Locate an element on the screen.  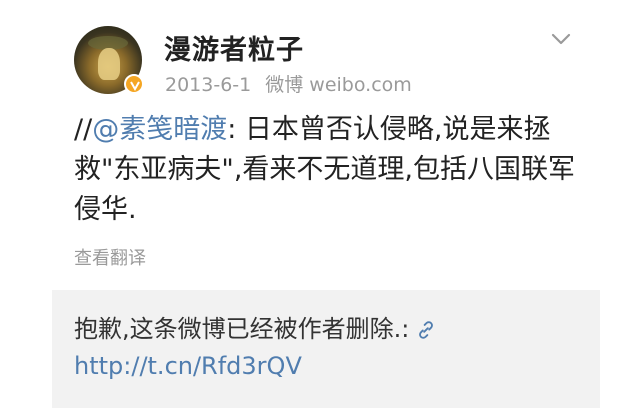
post-prefix: // is located at coordinates (83, 129).